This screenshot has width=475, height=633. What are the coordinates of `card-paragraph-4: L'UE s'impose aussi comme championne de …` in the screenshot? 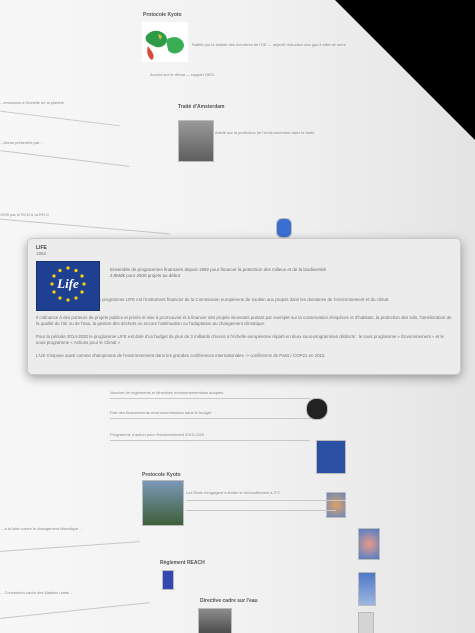 It's located at (181, 355).